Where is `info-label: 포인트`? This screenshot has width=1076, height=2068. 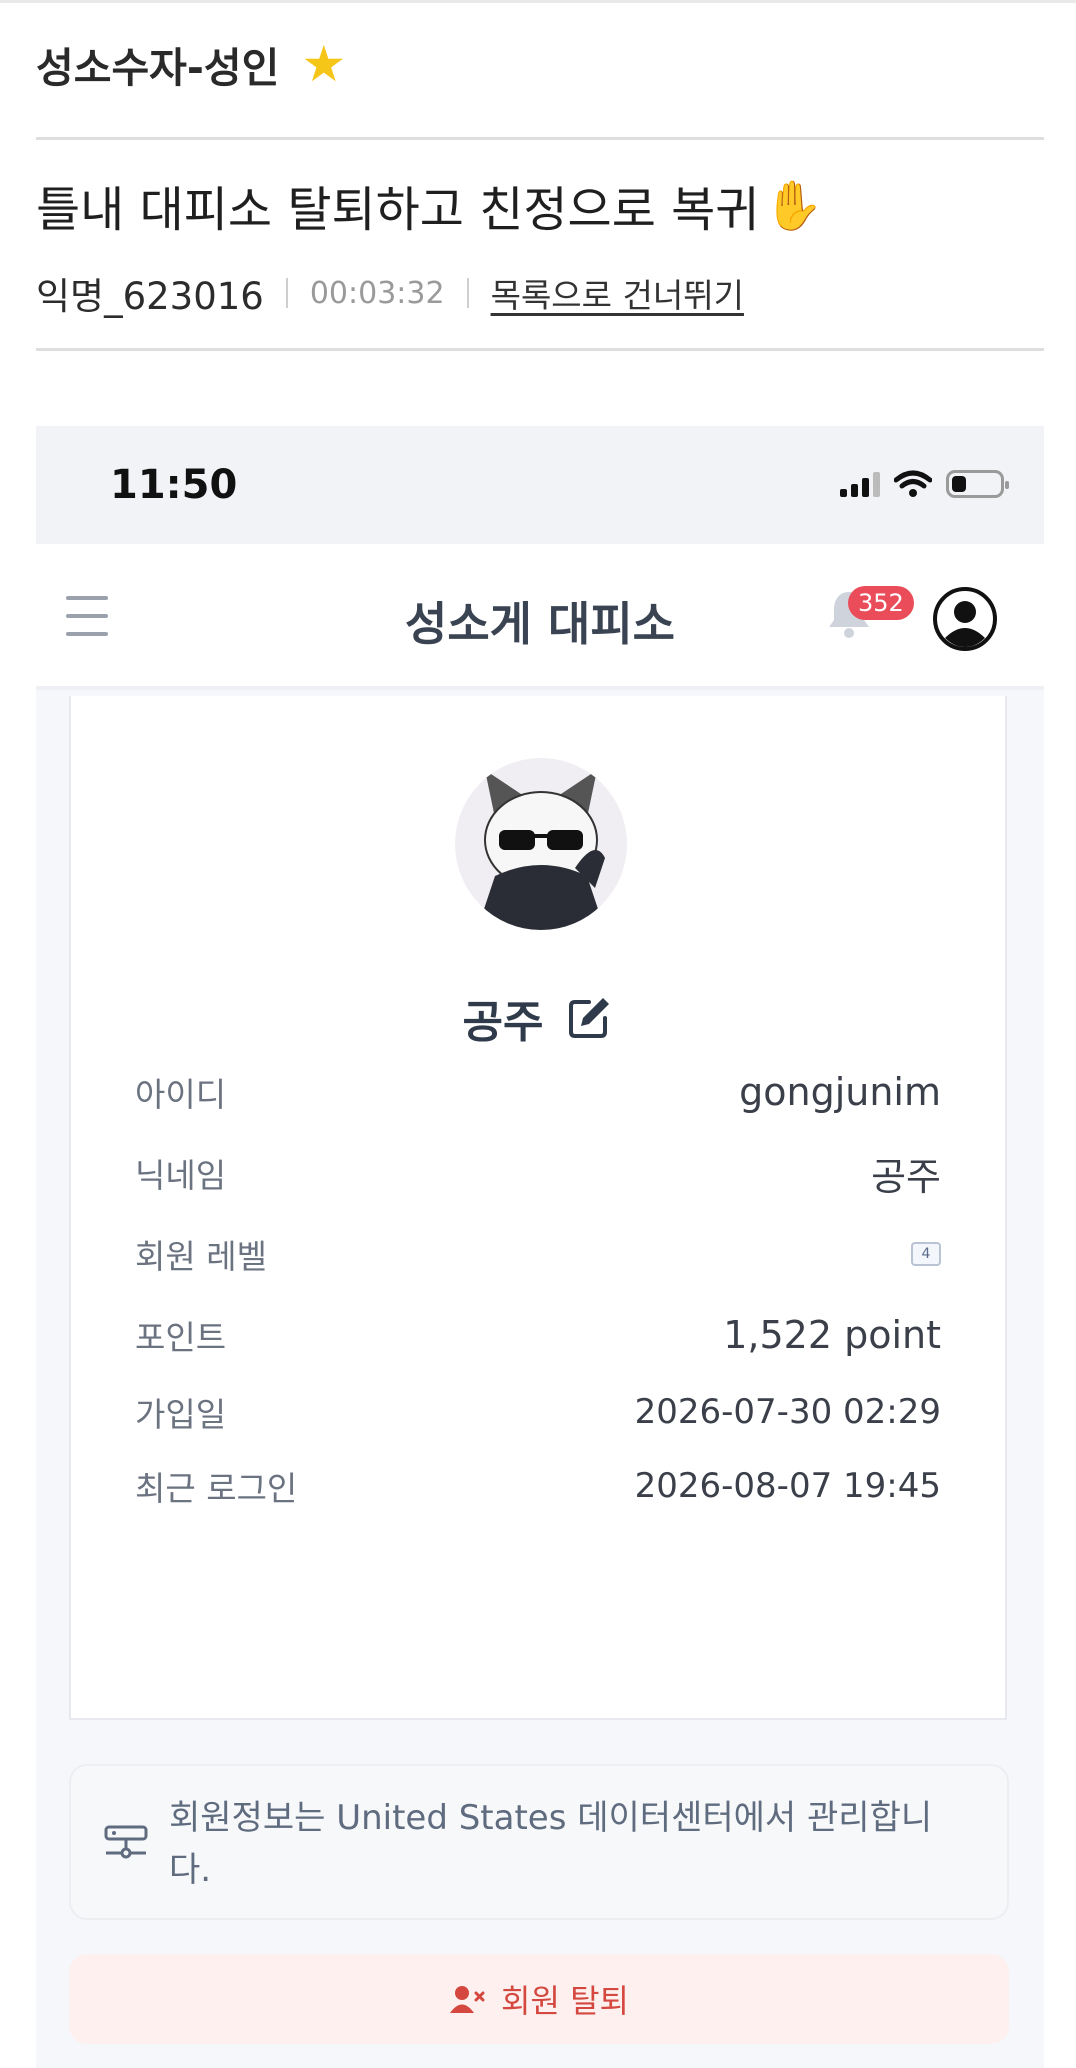 info-label: 포인트 is located at coordinates (181, 1337).